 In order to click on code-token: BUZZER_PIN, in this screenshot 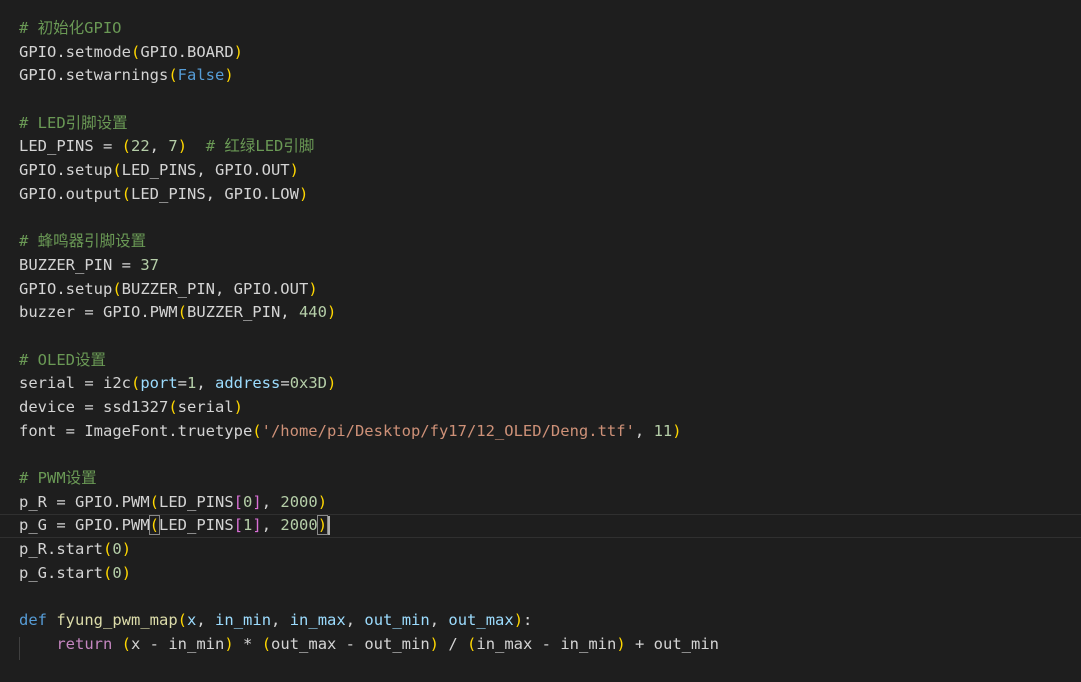, I will do `click(242, 312)`.